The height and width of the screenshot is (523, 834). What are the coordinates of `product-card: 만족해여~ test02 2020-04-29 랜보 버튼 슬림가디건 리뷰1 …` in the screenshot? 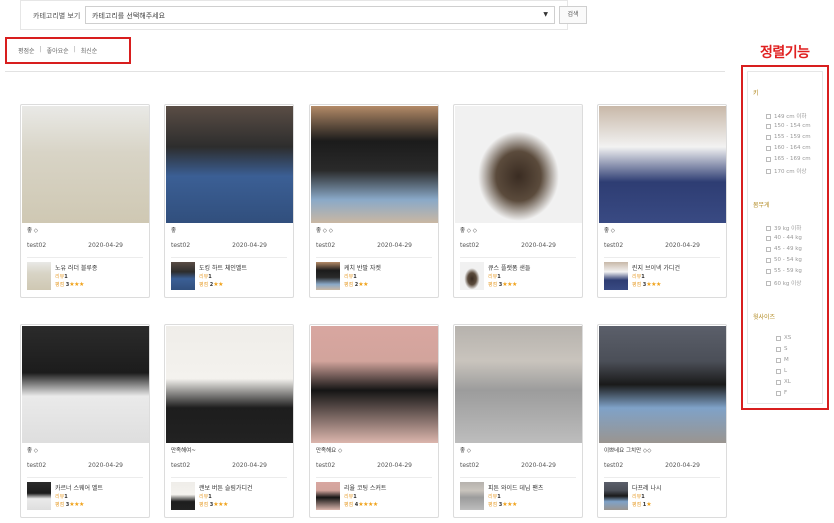 It's located at (229, 421).